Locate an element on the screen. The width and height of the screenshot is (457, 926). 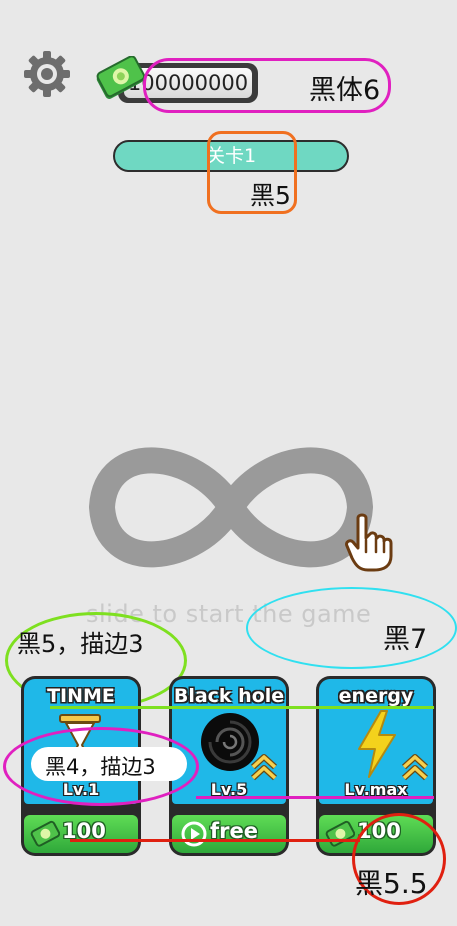
settings-gear-icon is located at coordinates (47, 74).